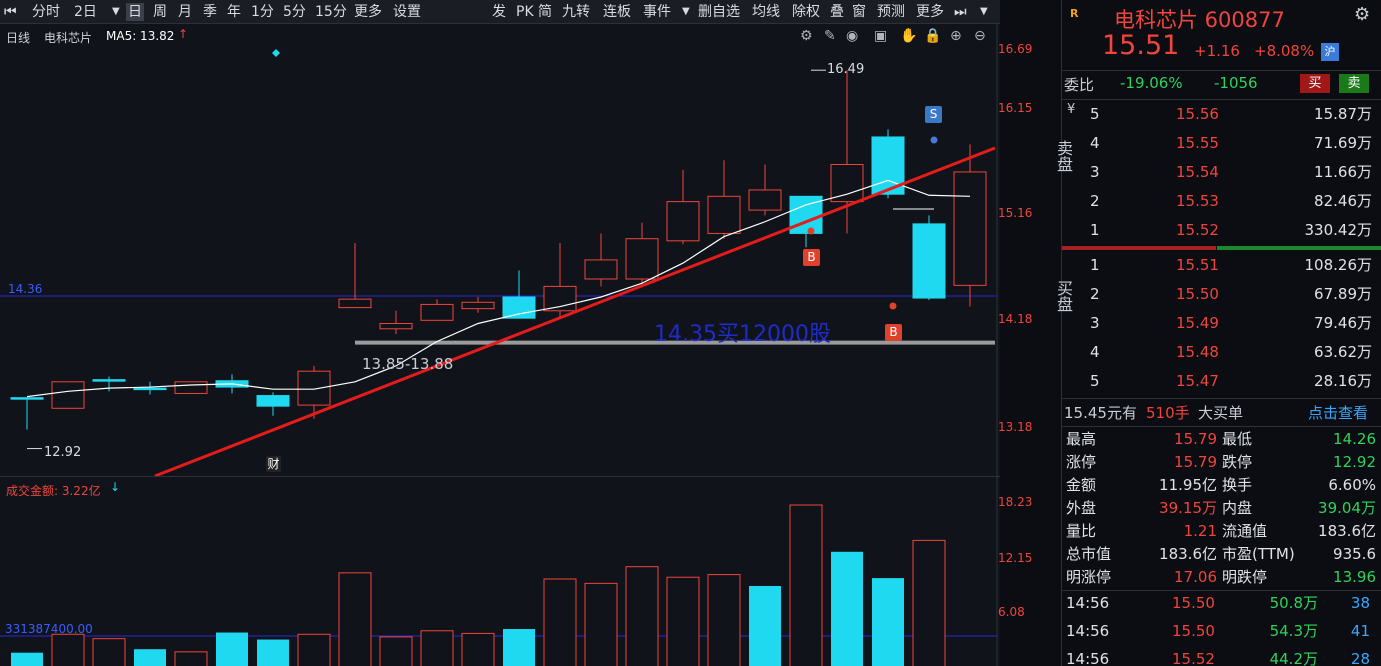 The width and height of the screenshot is (1381, 666). I want to click on tab-year: 年, so click(234, 12).